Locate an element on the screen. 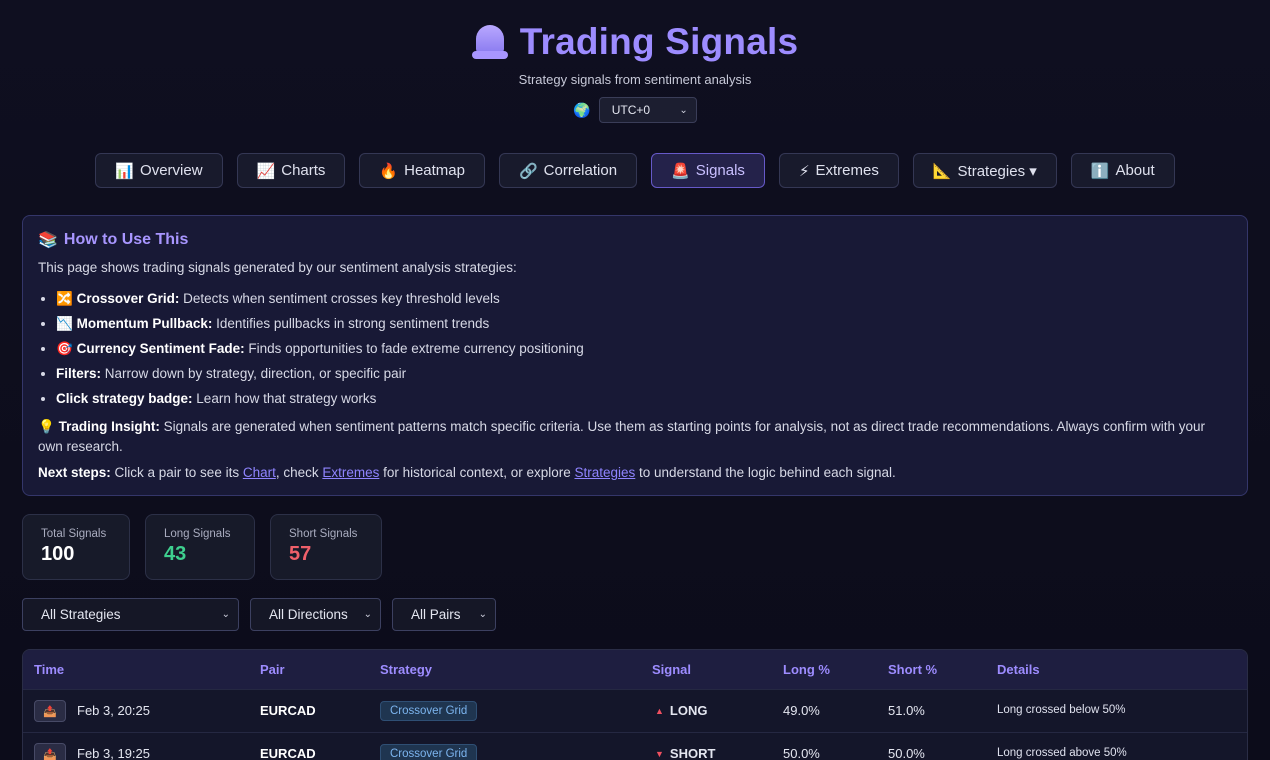  crossover-icon: 🔀 is located at coordinates (64, 298).